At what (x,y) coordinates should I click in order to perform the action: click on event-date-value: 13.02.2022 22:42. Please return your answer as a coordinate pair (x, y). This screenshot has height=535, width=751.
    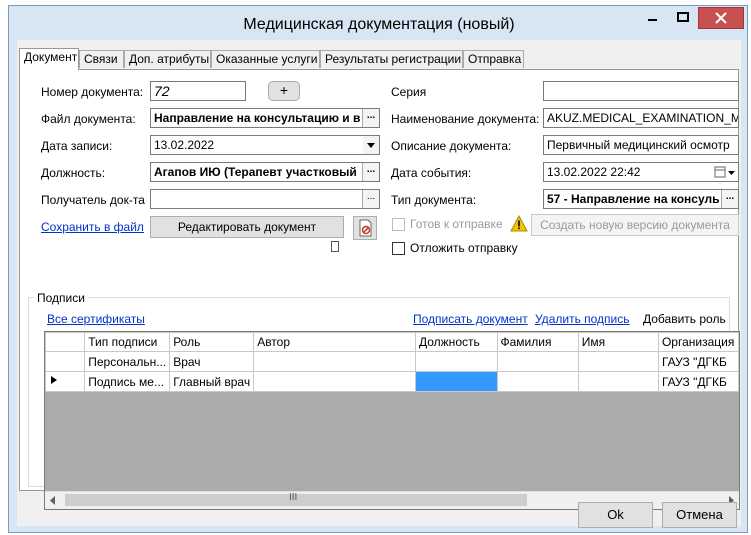
    Looking at the image, I should click on (594, 172).